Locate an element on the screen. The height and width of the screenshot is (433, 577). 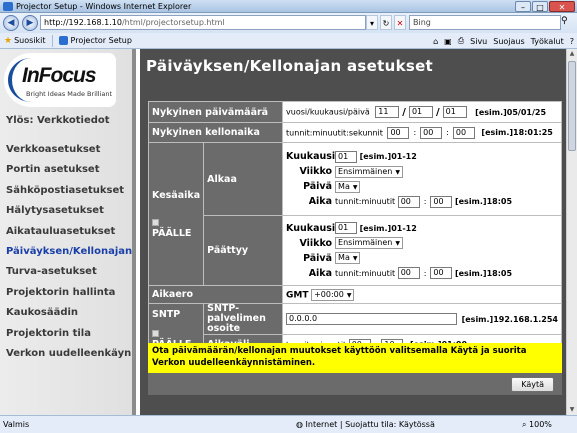
tab-page-icon is located at coordinates (63, 40).